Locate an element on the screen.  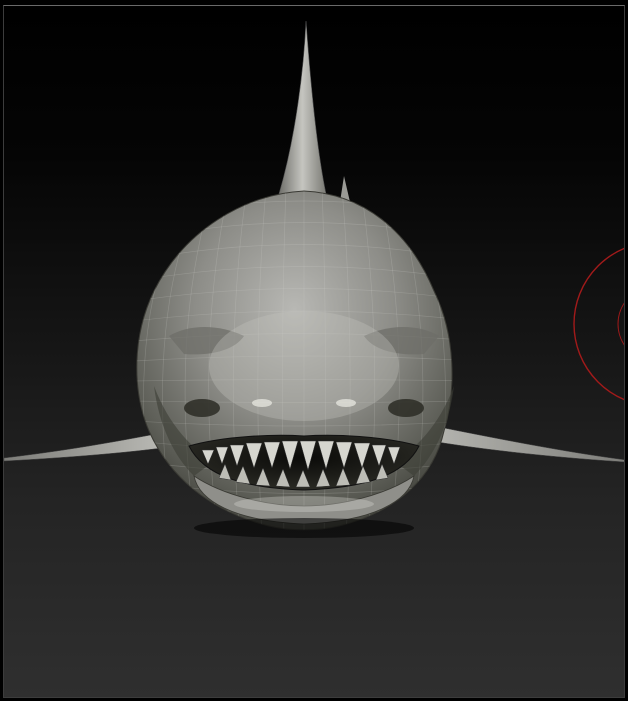
dorsal-fin is located at coordinates (302, 107).